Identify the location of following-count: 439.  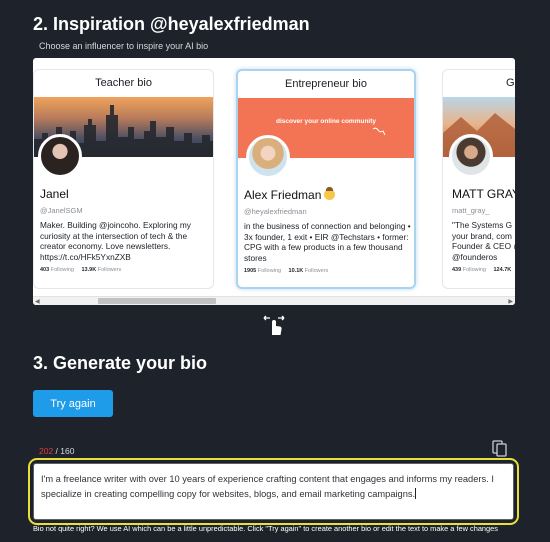
(457, 270).